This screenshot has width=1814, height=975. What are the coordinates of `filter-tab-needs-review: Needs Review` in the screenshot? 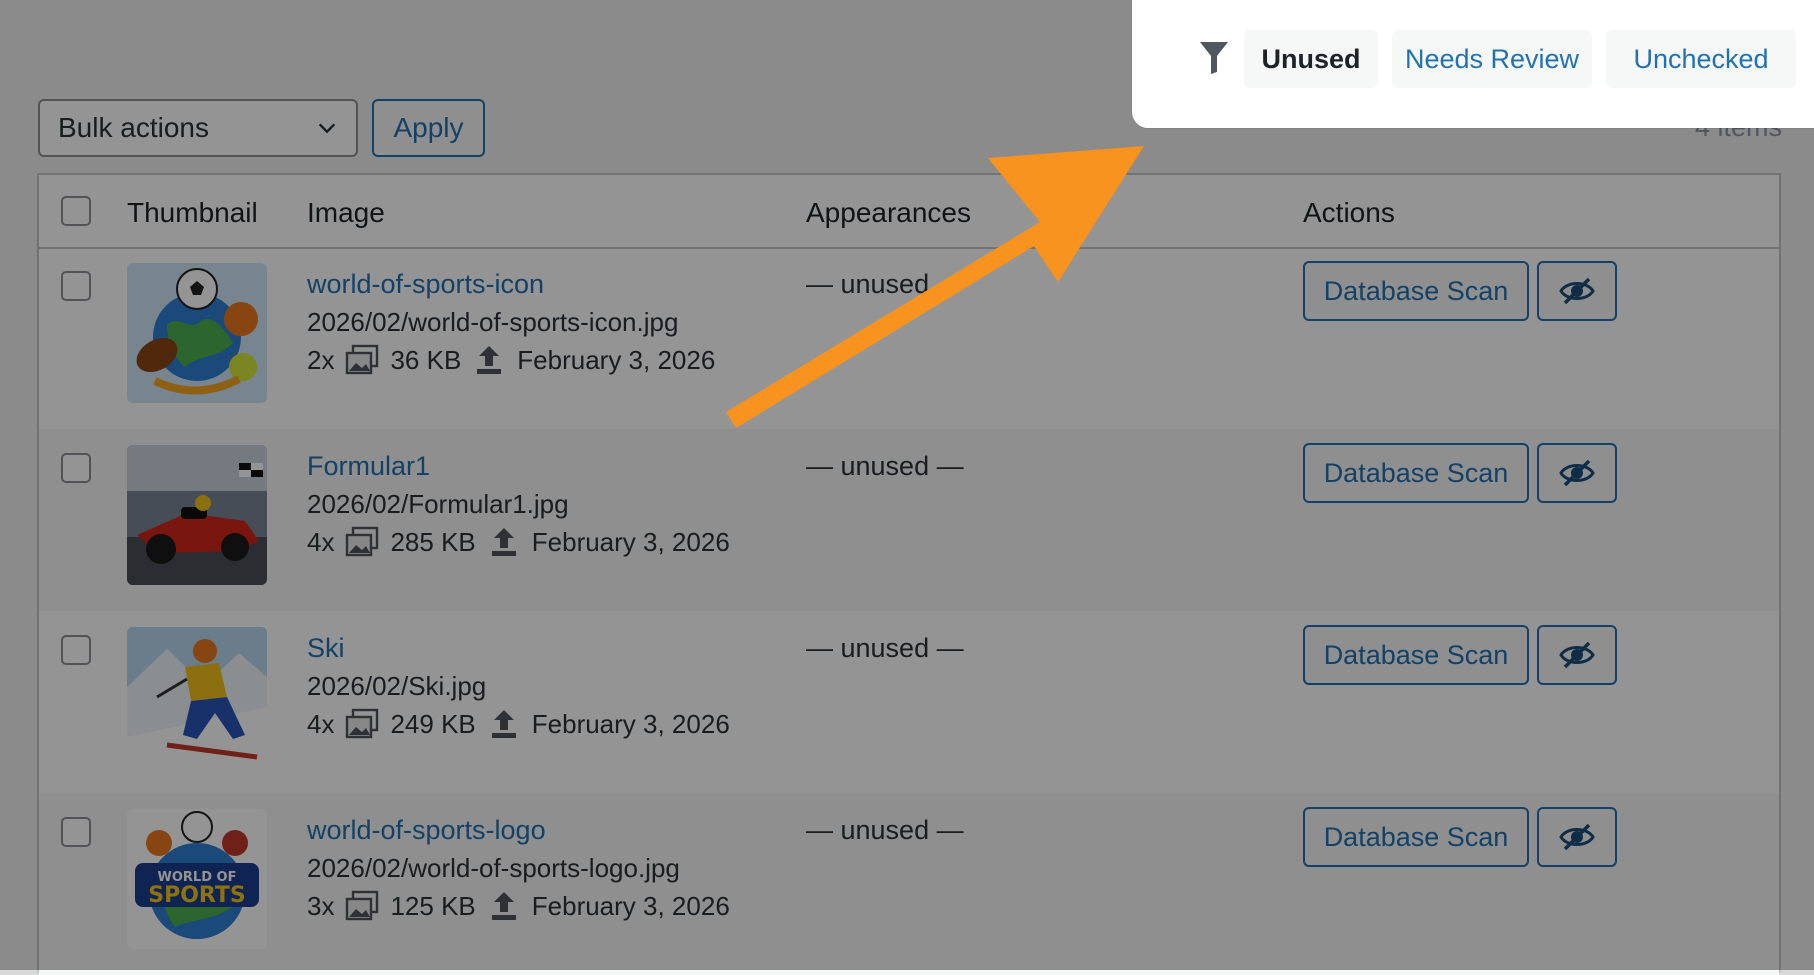 It's located at (1492, 59).